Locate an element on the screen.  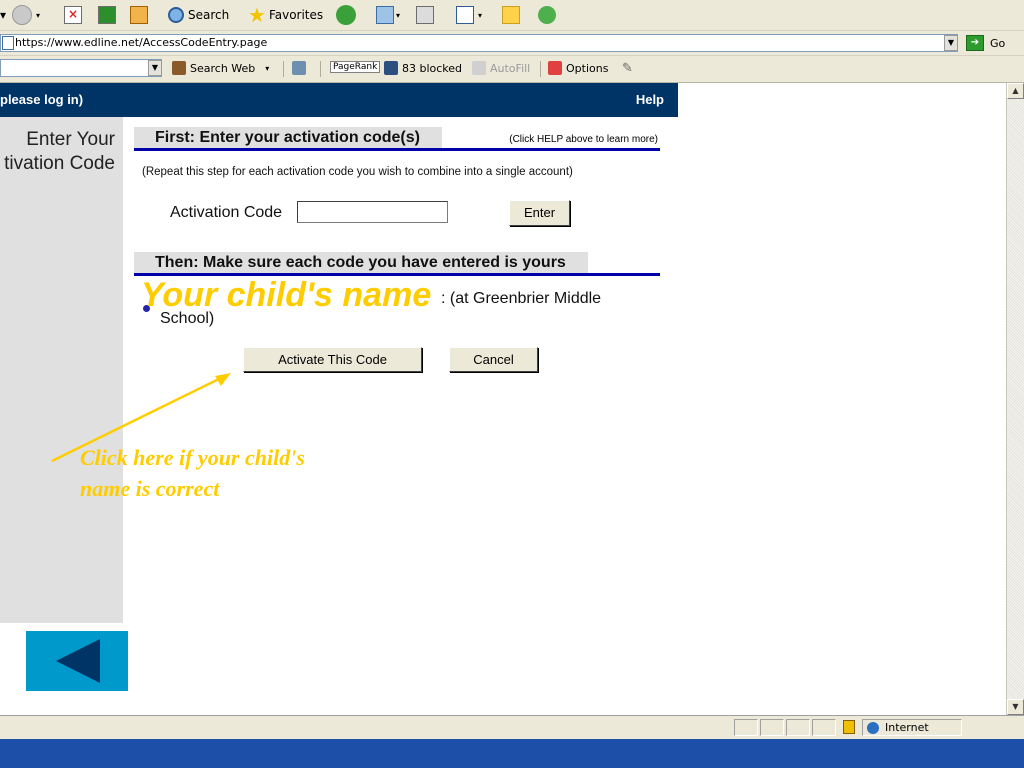
step1-heading: First: Enter your activation code(s) is located at coordinates (288, 137).